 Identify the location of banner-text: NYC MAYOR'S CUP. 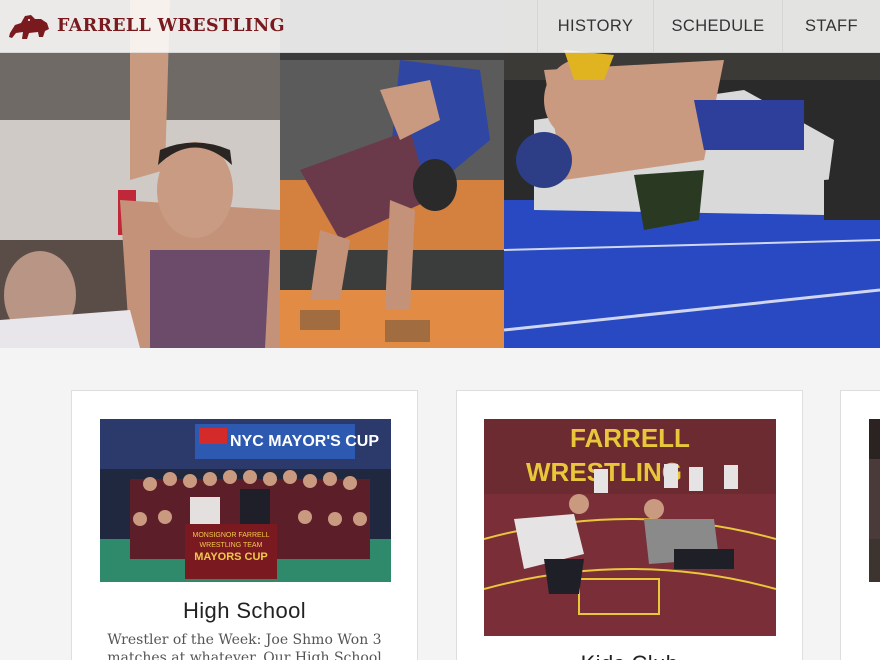
(304, 441).